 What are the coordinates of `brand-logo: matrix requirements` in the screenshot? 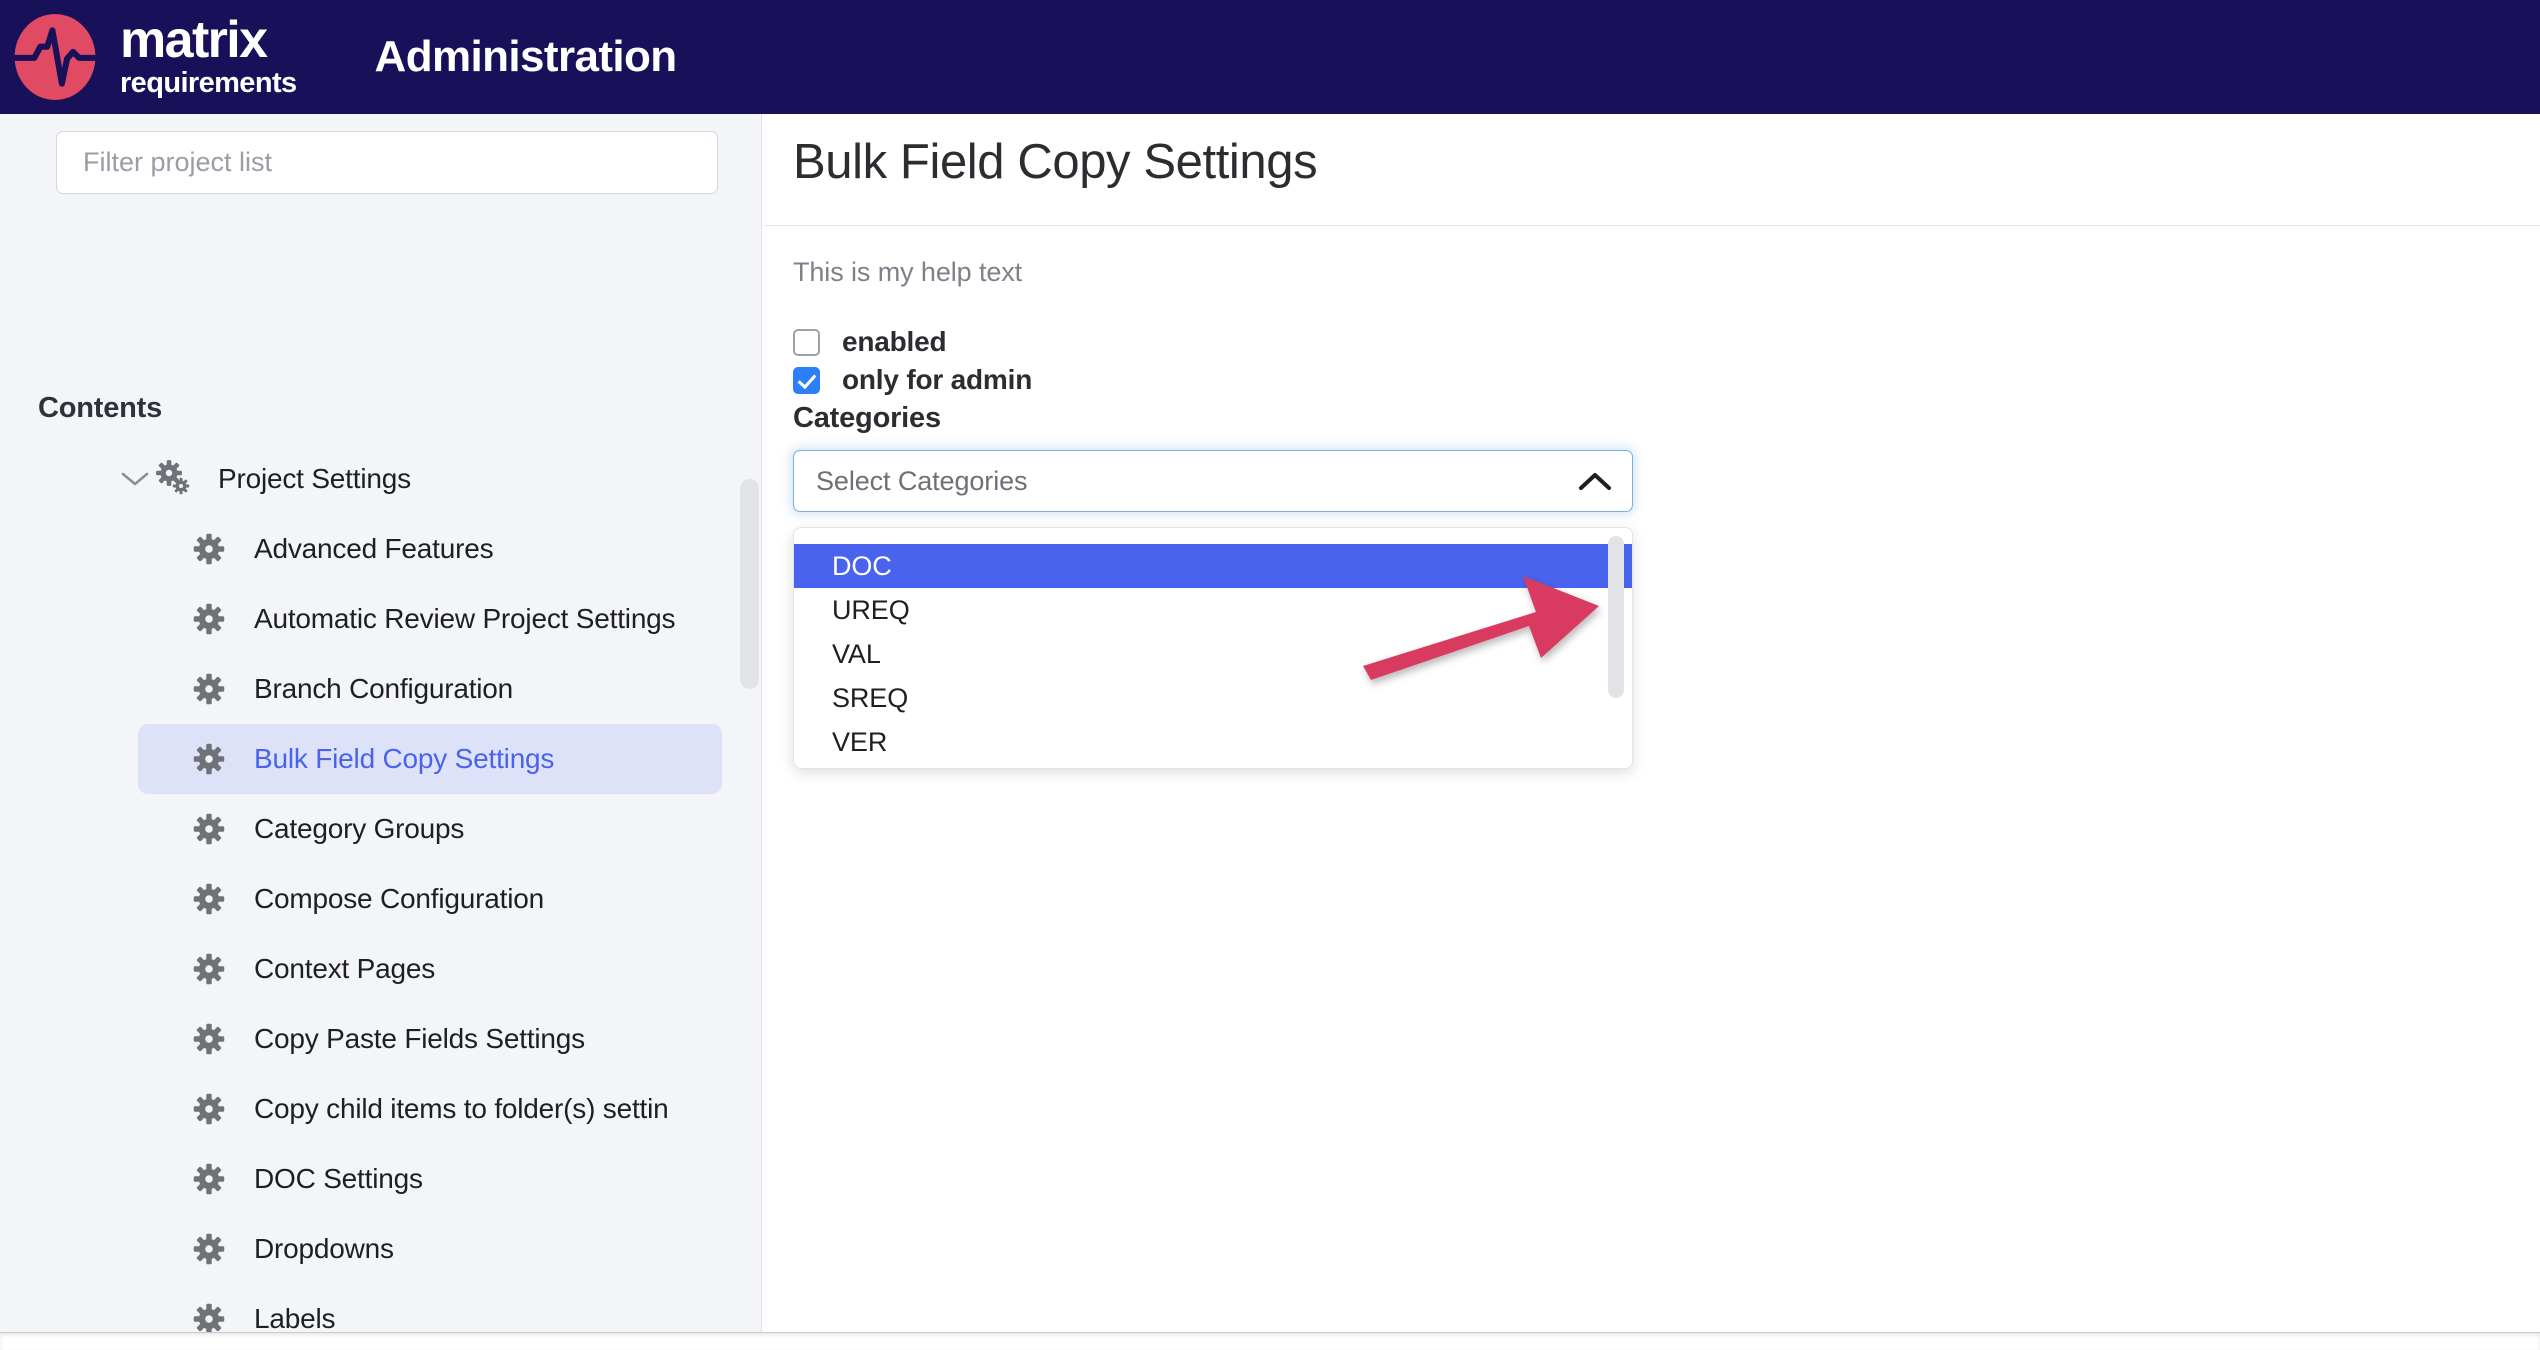 It's located at (154, 57).